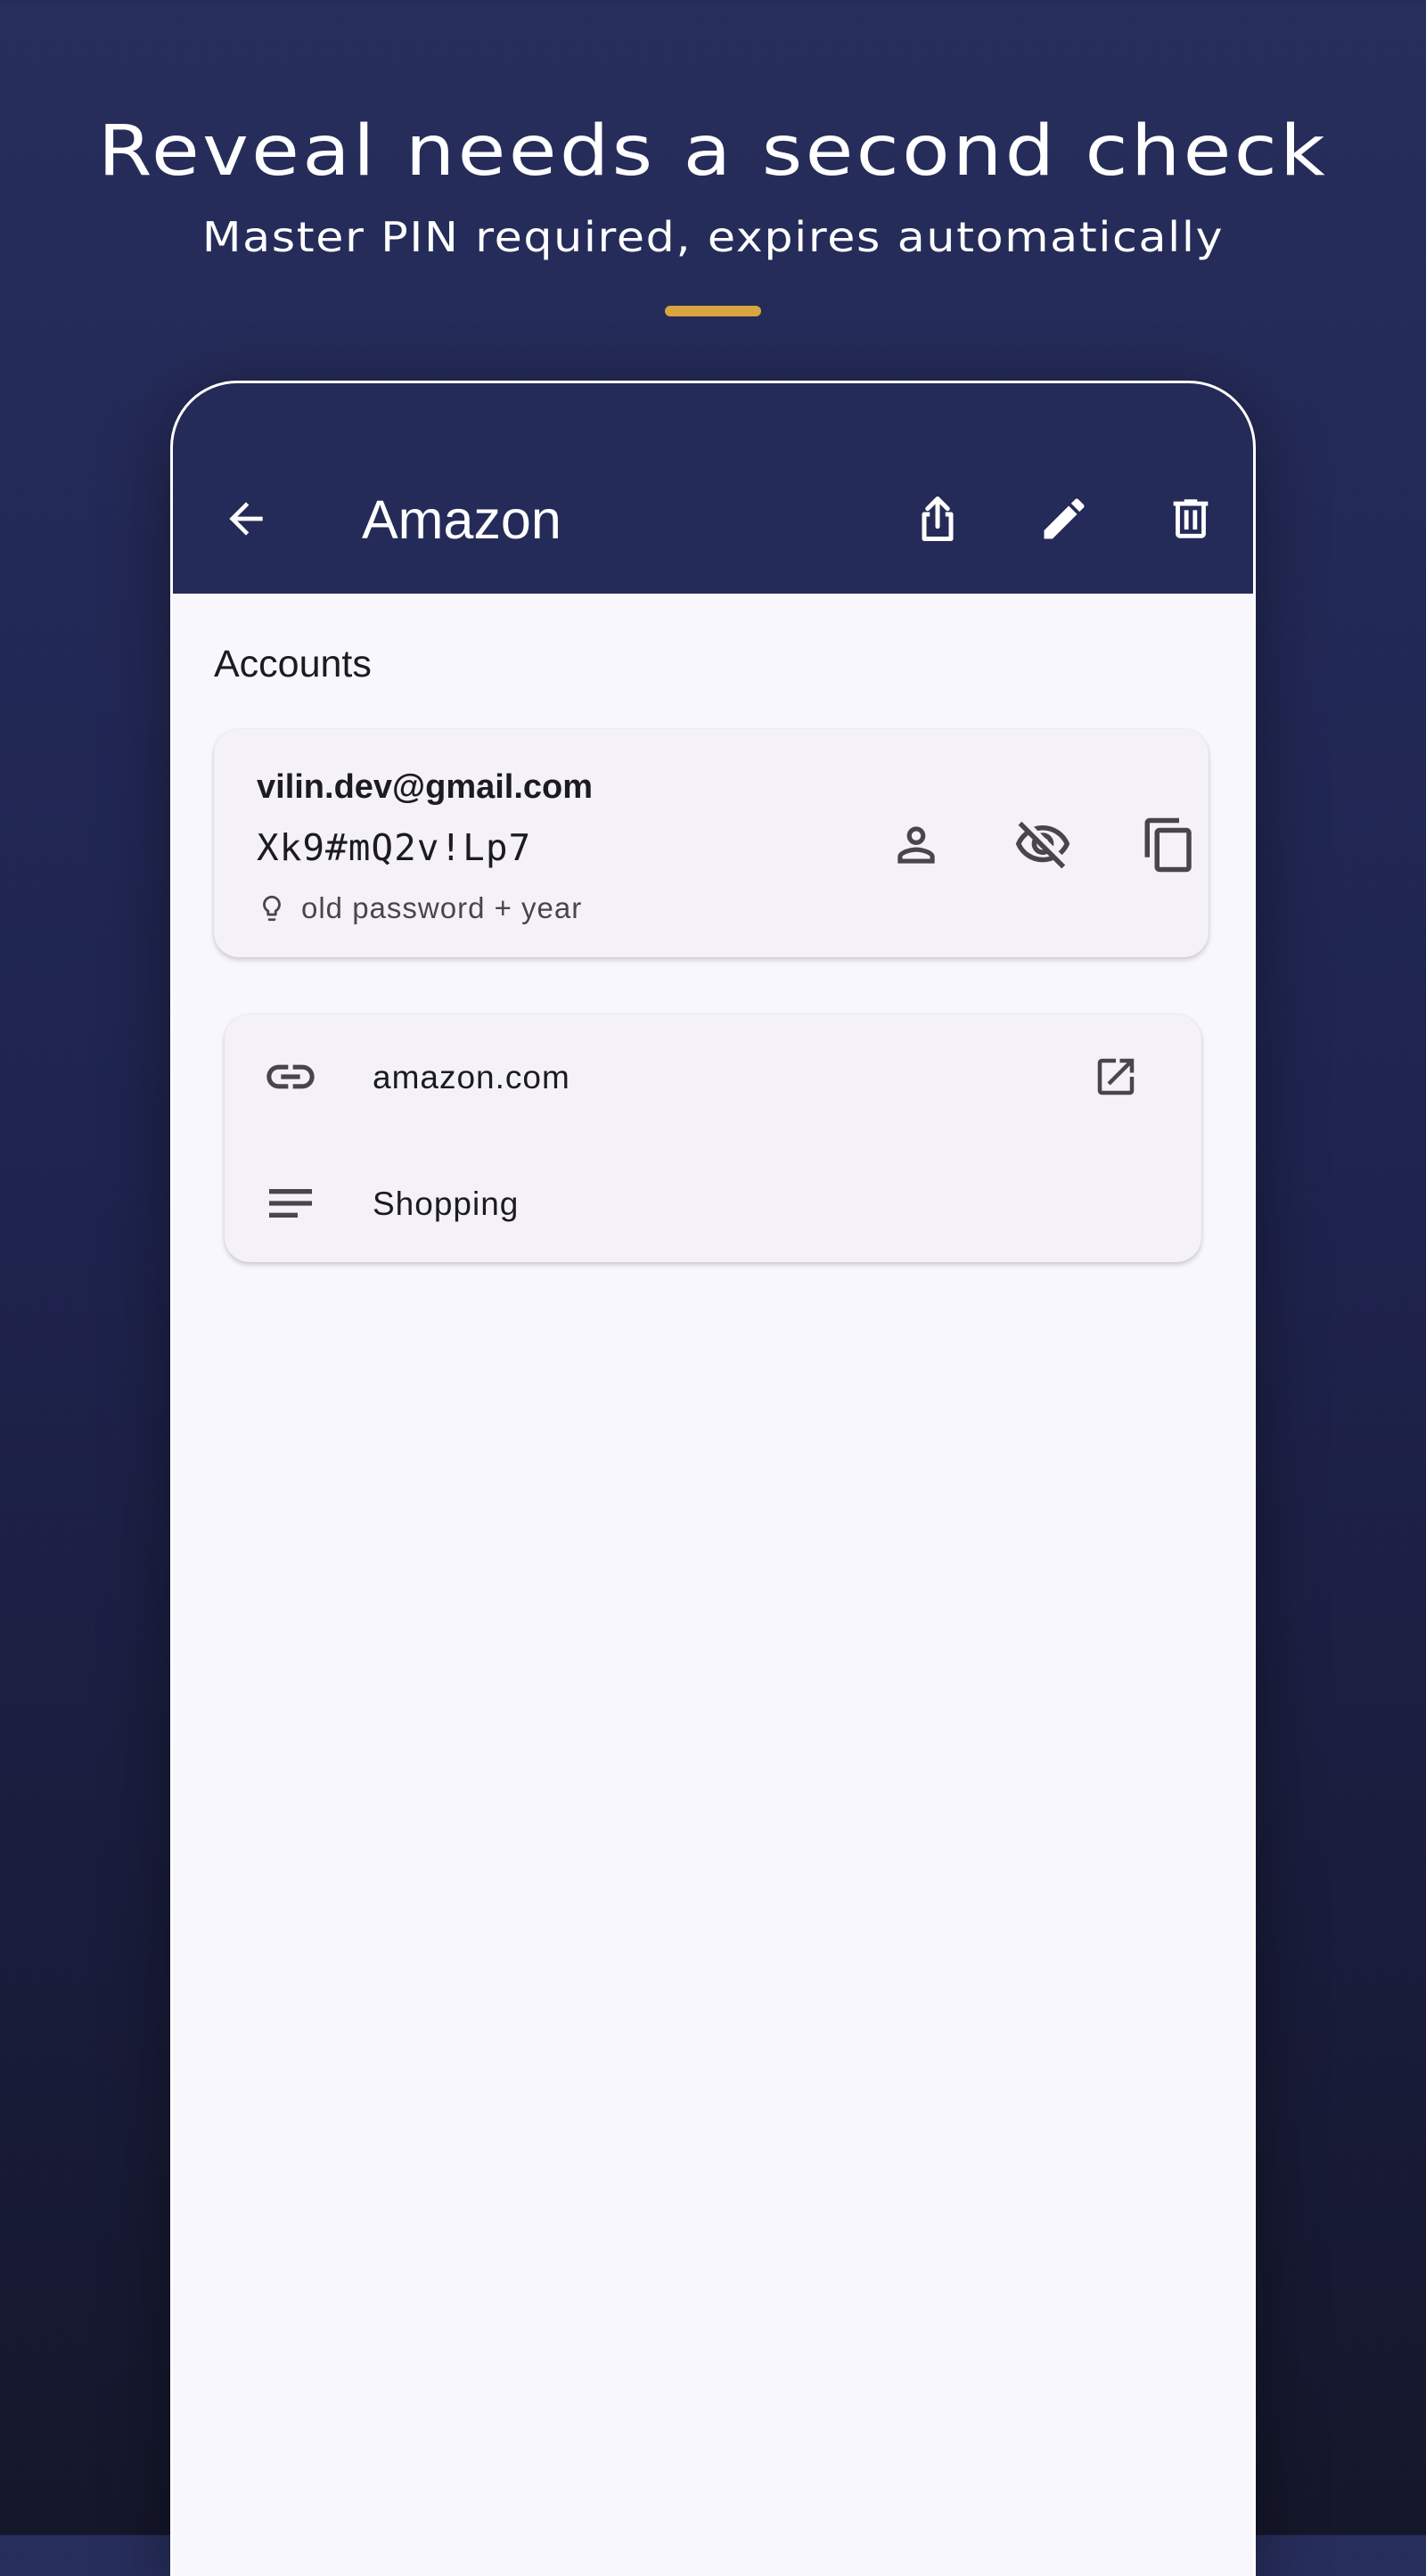  Describe the element at coordinates (290, 1204) in the screenshot. I see `notes-icon` at that location.